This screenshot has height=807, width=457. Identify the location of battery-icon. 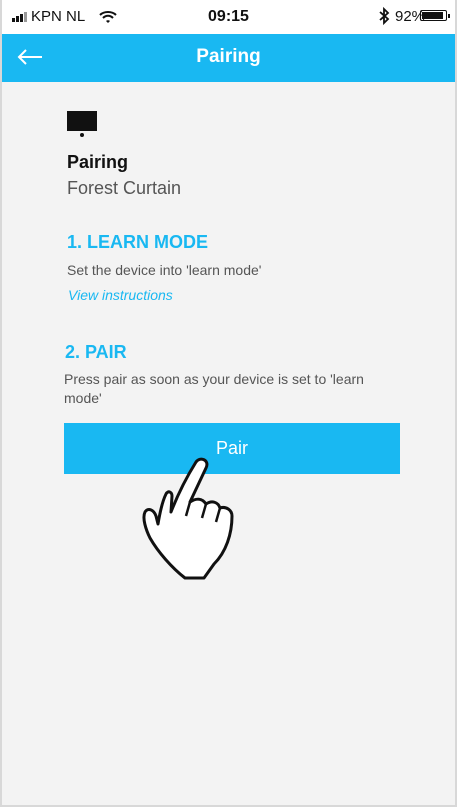
(435, 15).